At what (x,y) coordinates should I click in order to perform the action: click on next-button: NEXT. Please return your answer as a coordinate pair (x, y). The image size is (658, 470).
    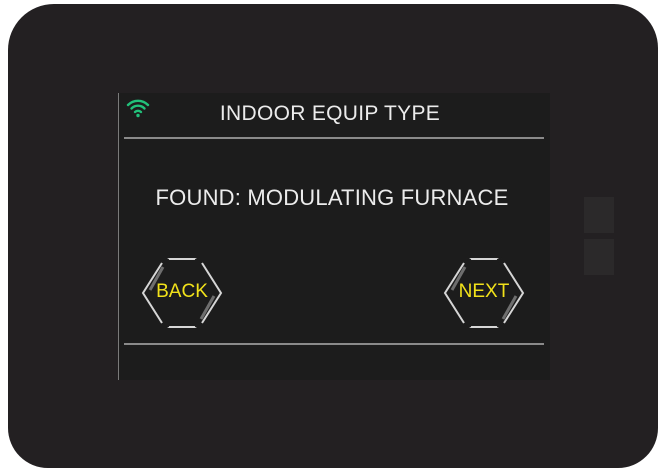
    Looking at the image, I should click on (484, 293).